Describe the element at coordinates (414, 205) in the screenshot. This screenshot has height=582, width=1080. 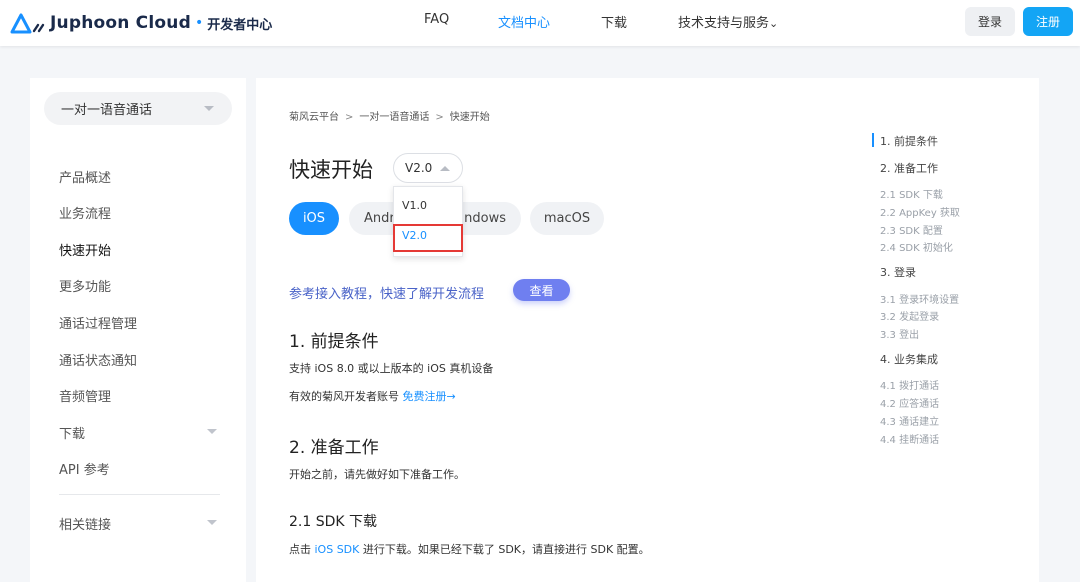
I see `version-option-v1: V1.0` at that location.